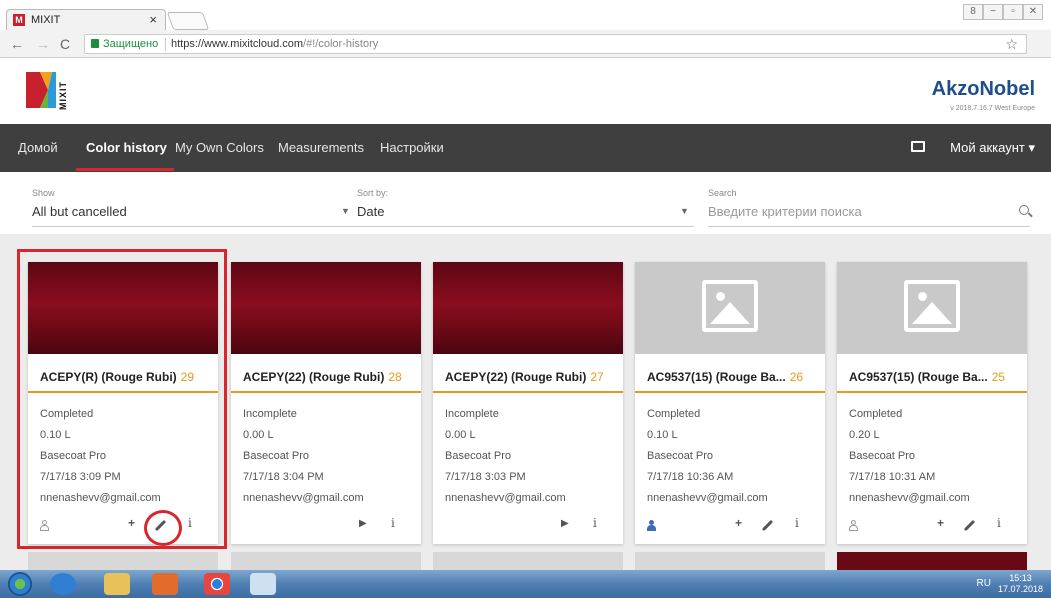  I want to click on sort-underline, so click(525, 226).